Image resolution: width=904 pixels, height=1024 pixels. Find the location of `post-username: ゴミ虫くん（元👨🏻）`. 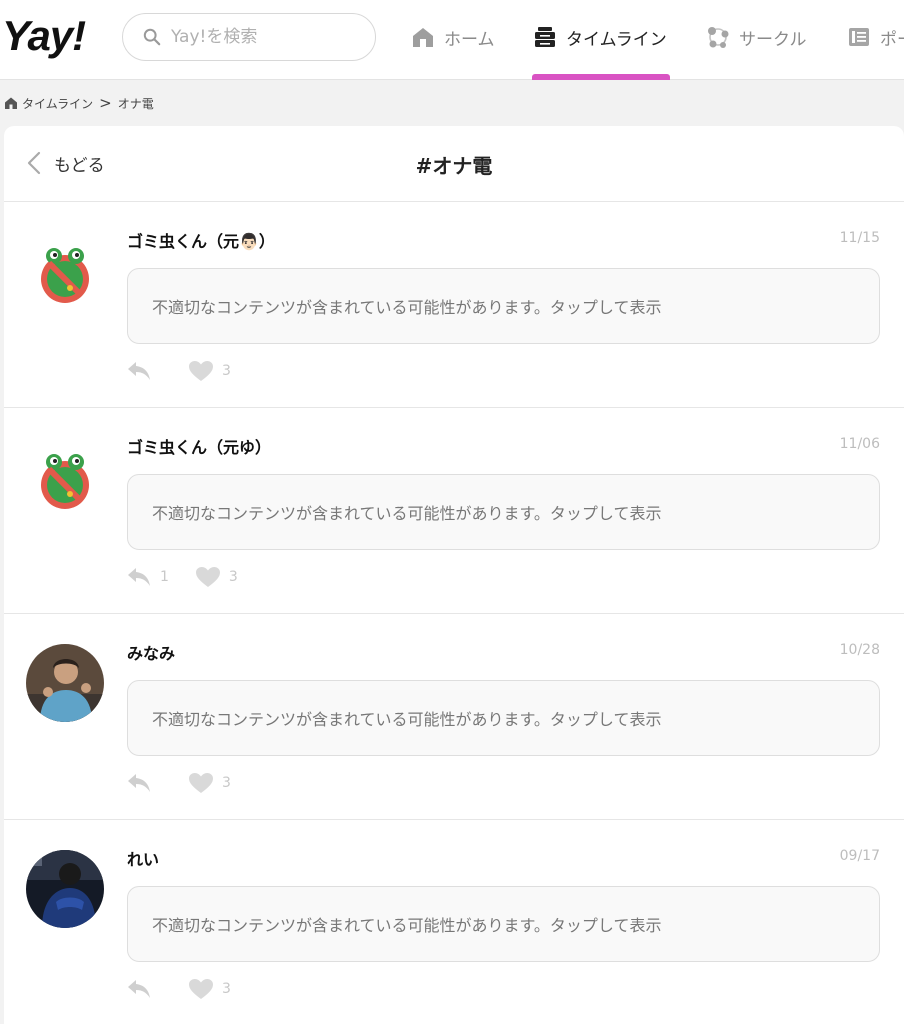

post-username: ゴミ虫くん（元👨🏻） is located at coordinates (201, 240).